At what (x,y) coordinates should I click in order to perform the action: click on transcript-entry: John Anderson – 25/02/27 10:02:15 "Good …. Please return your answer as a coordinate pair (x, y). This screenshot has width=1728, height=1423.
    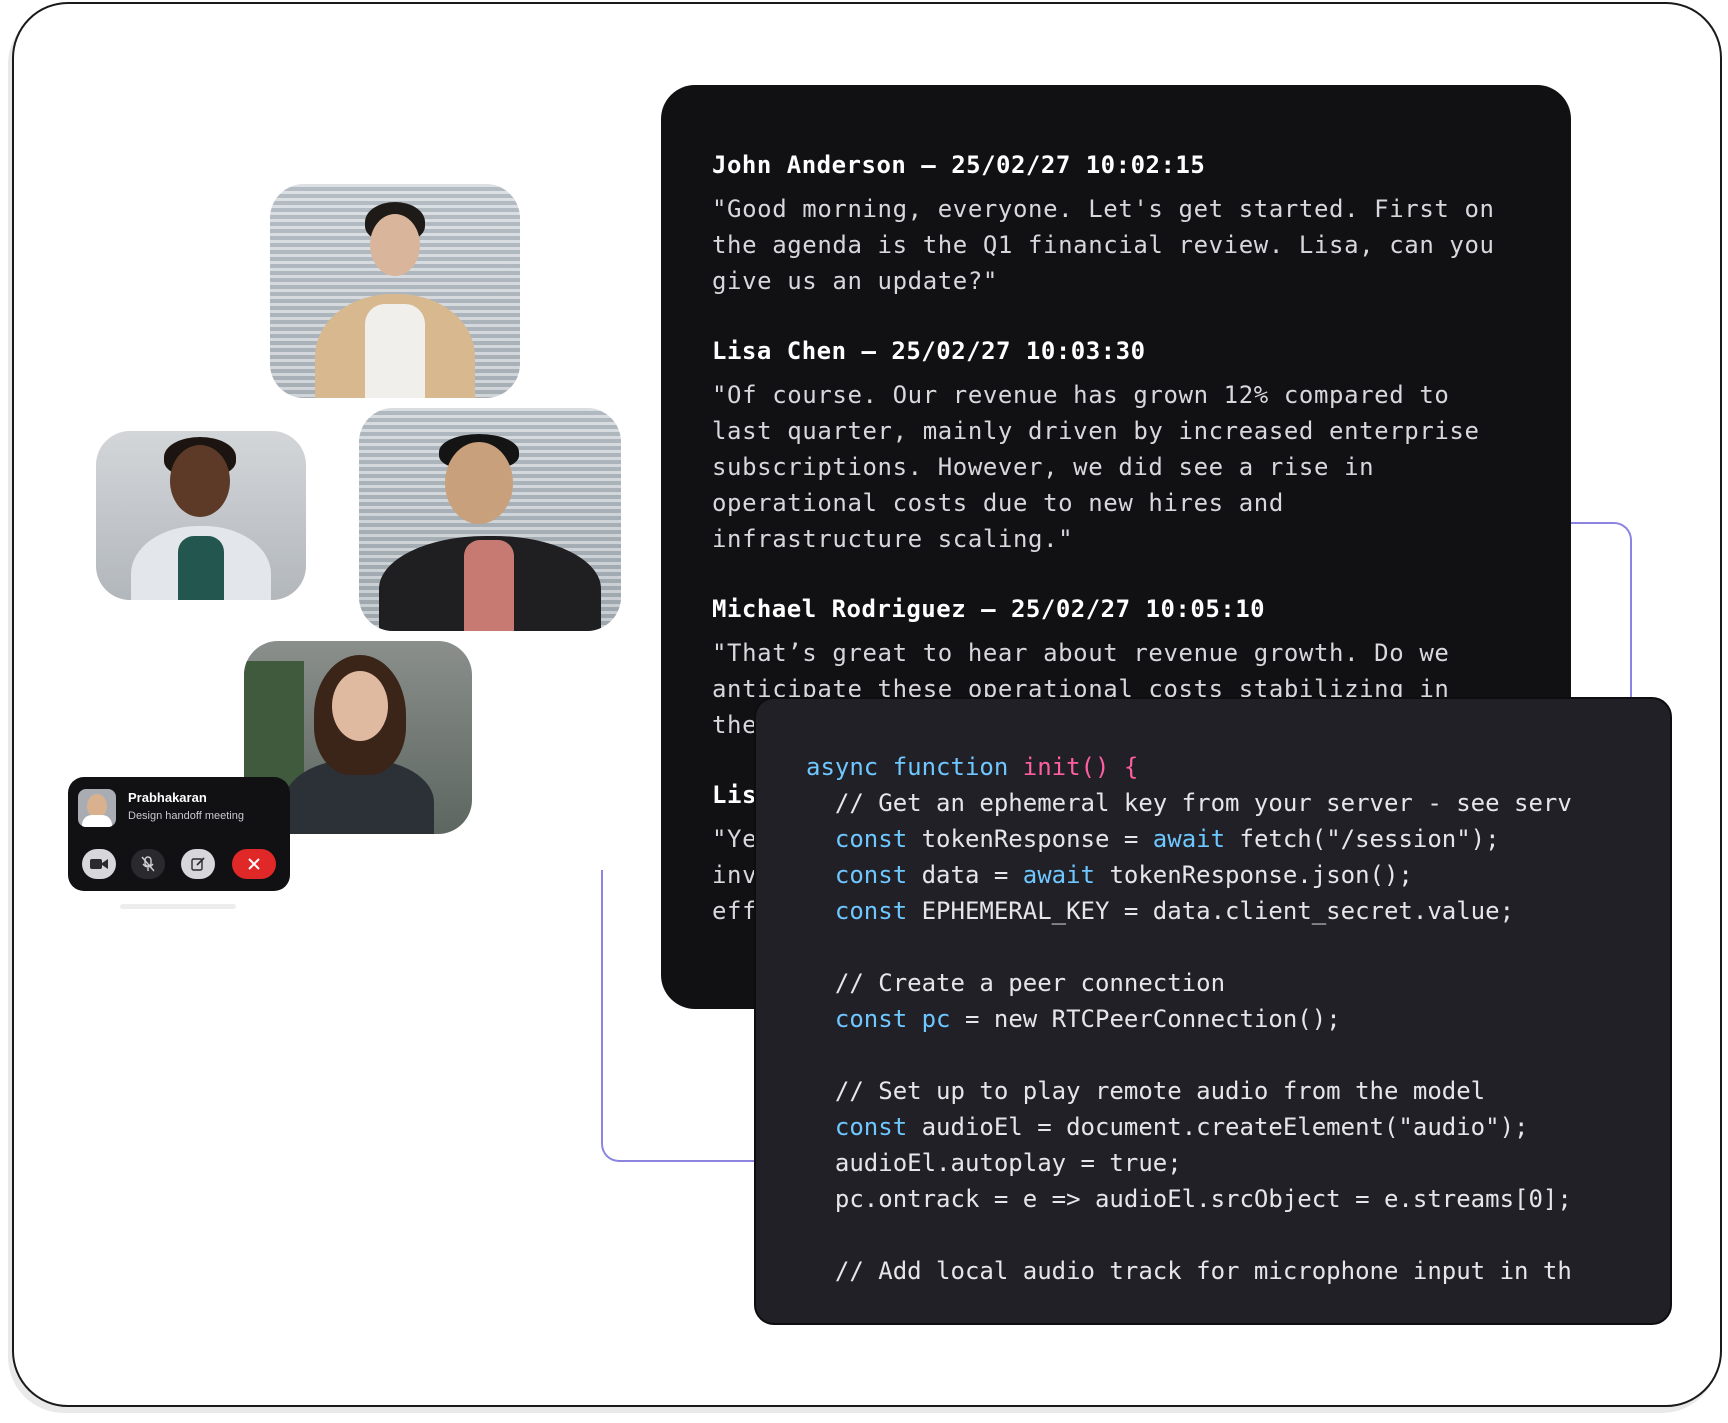
    Looking at the image, I should click on (1112, 225).